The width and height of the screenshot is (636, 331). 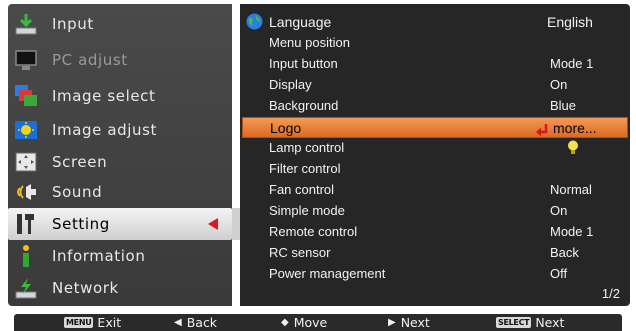 I want to click on row-name: Fan control, so click(x=302, y=189).